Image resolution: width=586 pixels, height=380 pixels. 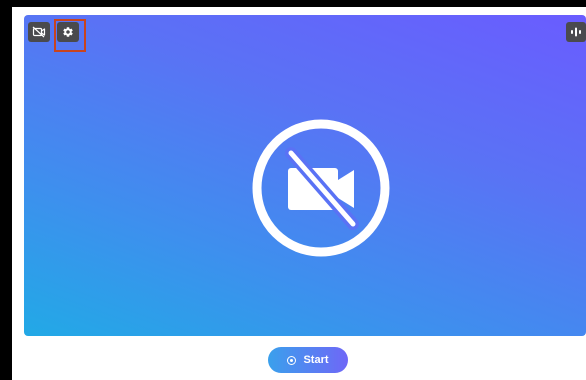 I want to click on camera-toggle-button, so click(x=39, y=32).